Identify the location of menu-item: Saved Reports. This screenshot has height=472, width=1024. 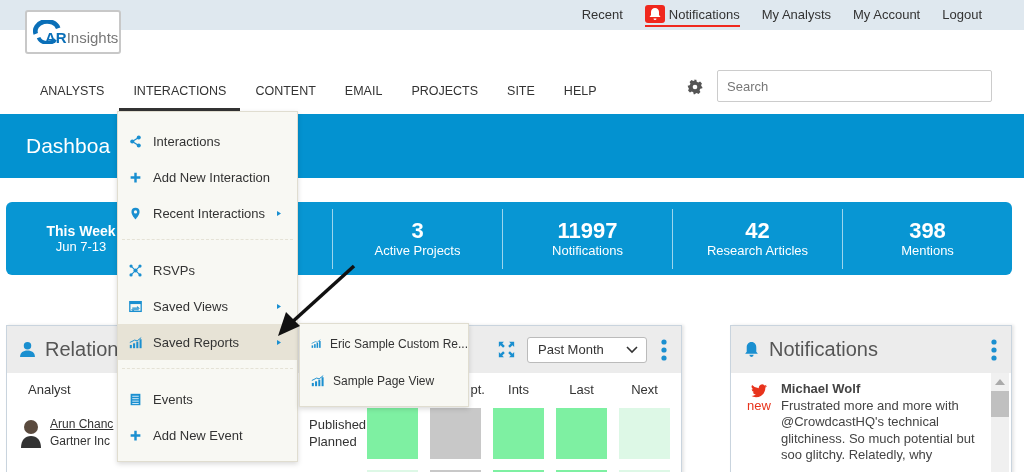
(207, 342).